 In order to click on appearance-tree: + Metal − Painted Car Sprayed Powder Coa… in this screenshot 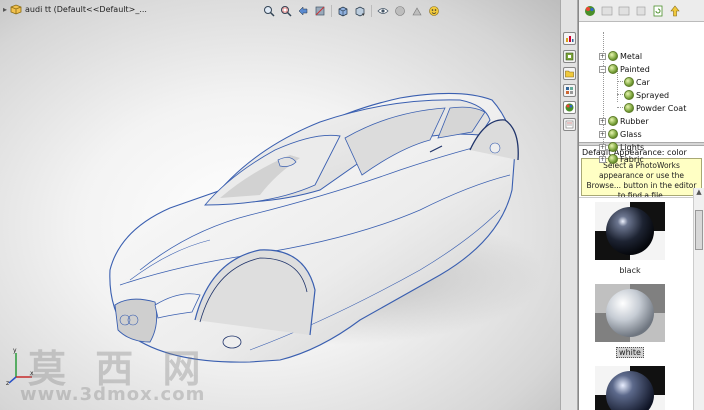, I will do `click(641, 93)`.